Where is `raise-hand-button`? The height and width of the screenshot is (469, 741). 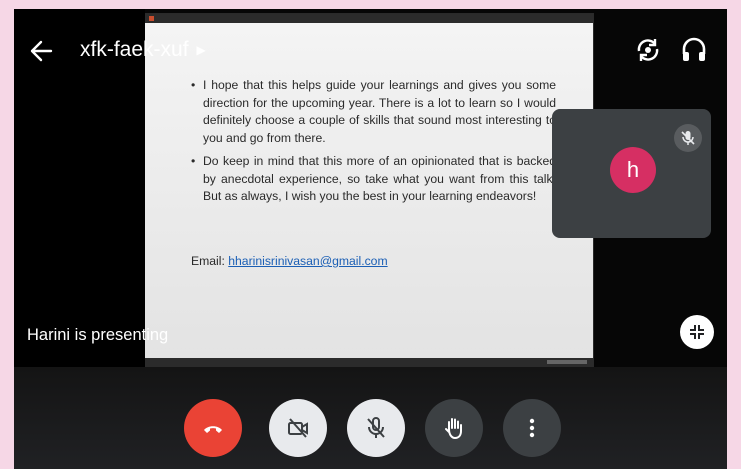 raise-hand-button is located at coordinates (454, 428).